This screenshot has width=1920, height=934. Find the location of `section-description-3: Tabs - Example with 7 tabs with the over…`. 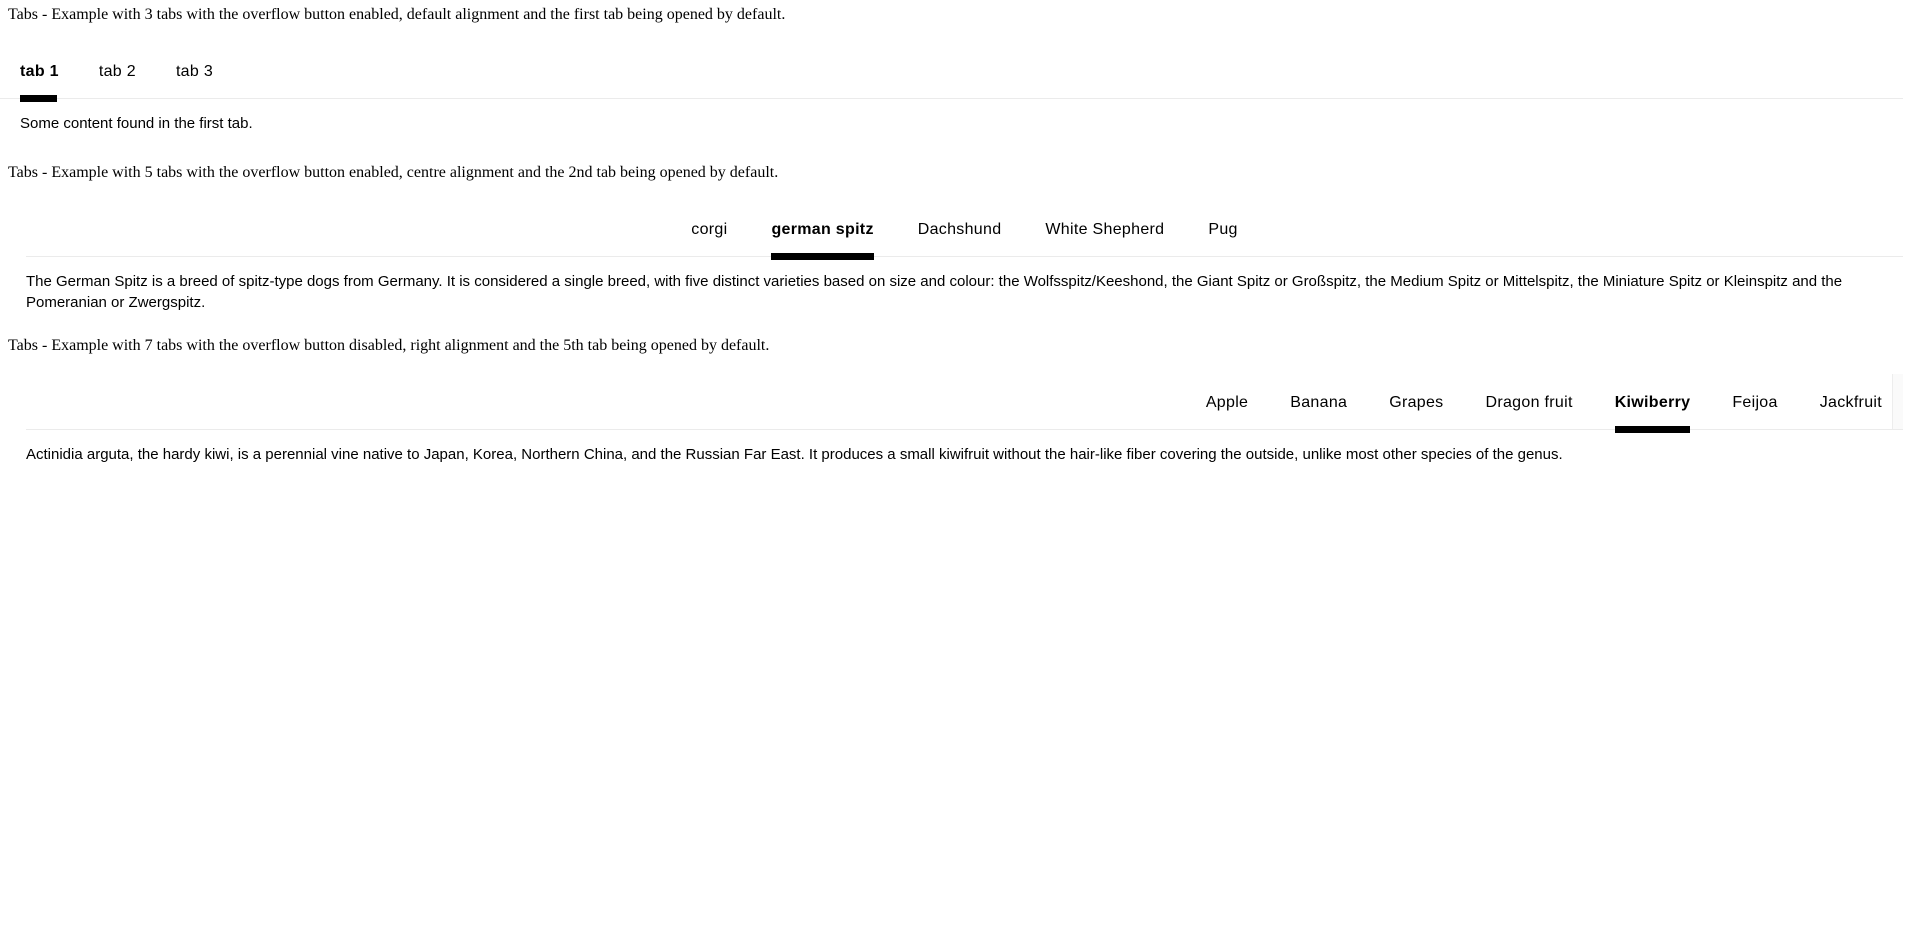

section-description-3: Tabs - Example with 7 tabs with the over… is located at coordinates (389, 345).